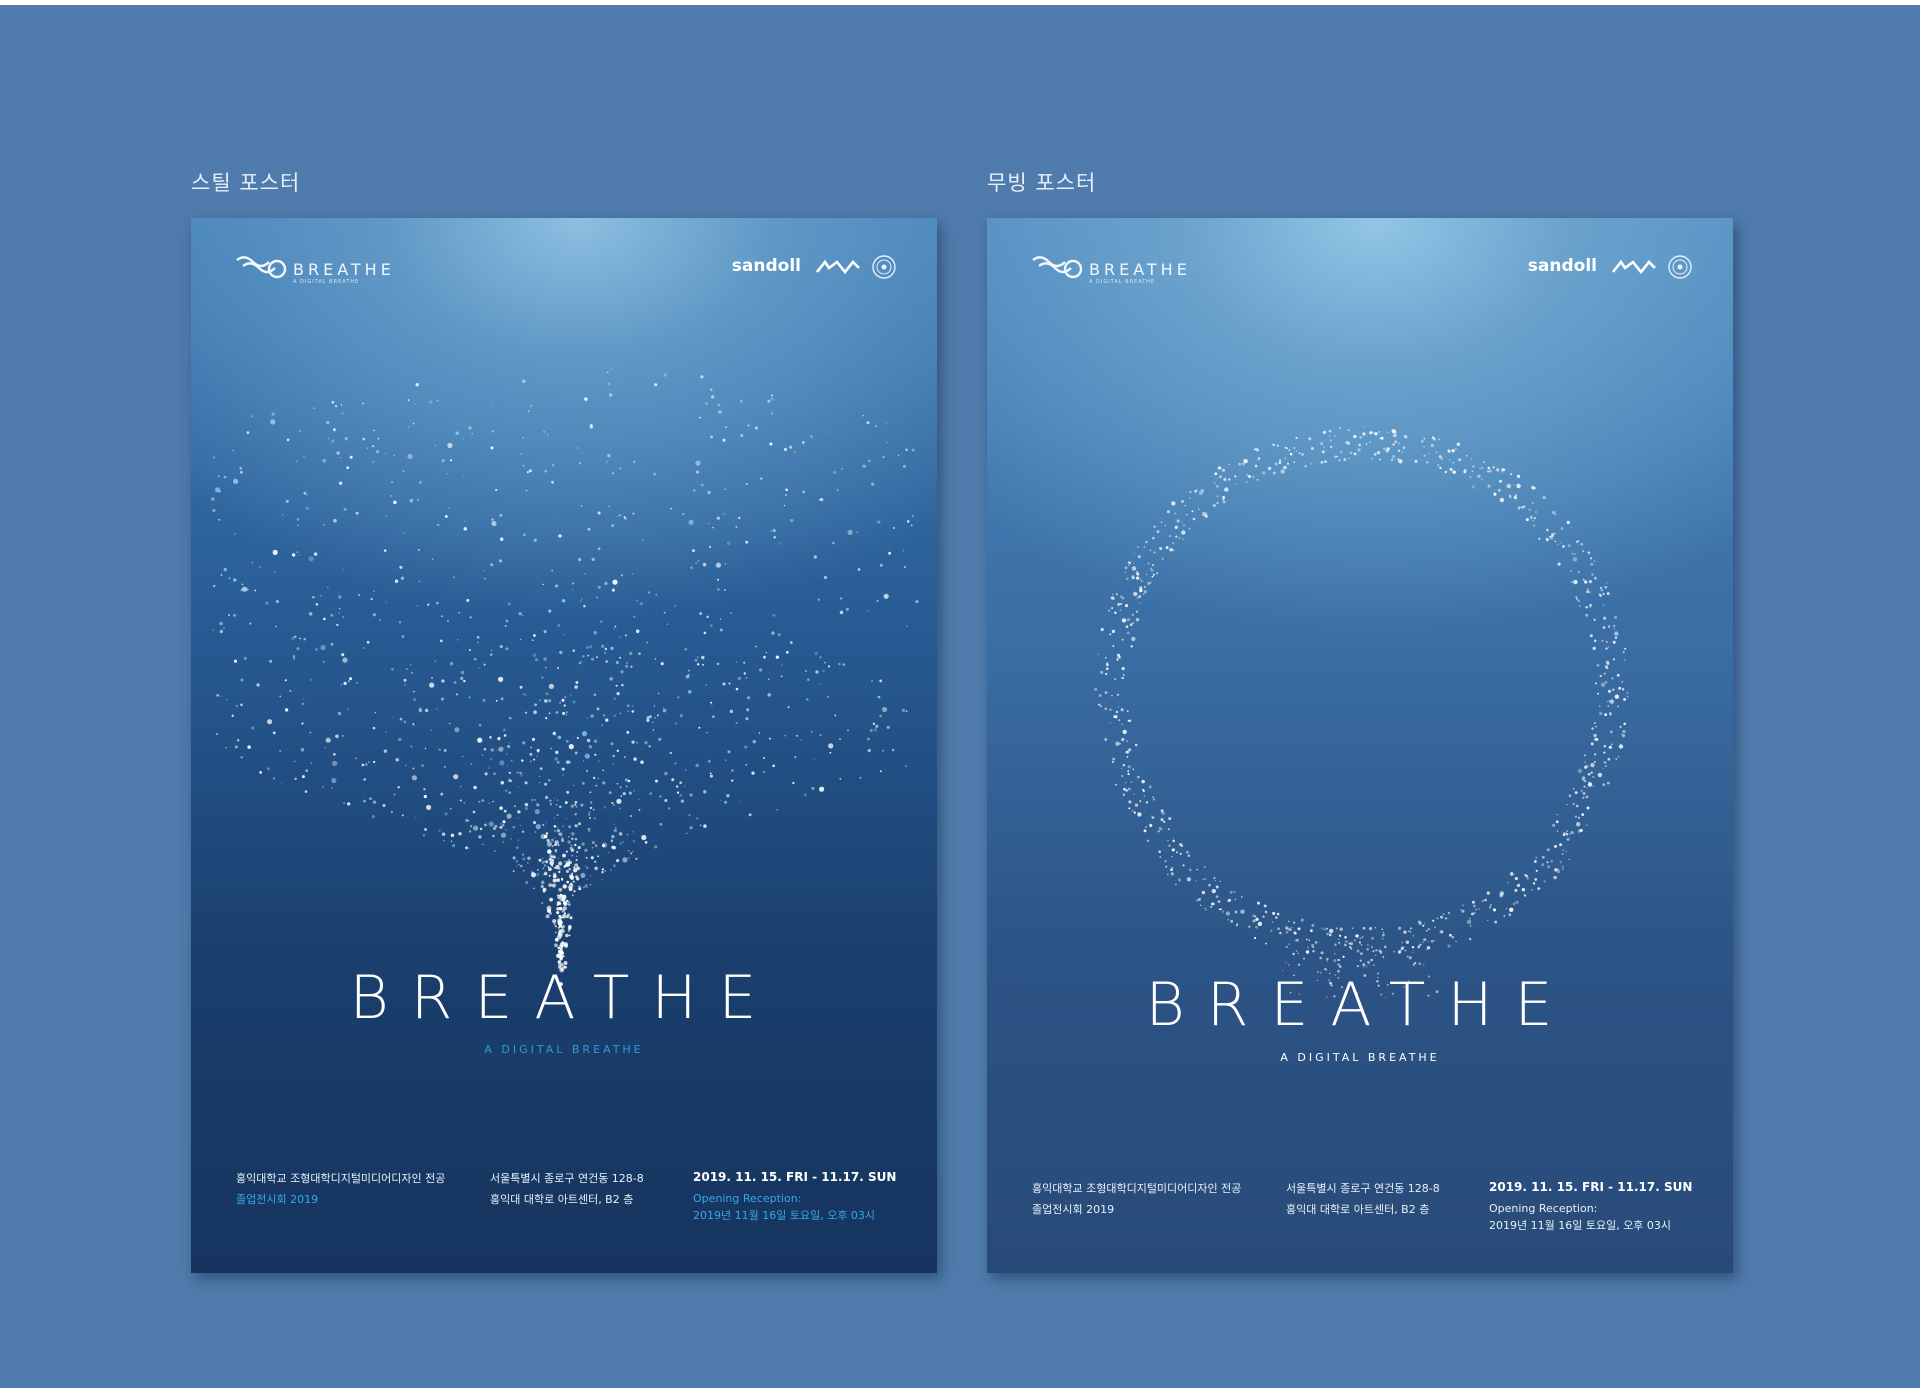  I want to click on moving-poster-label: 무빙 포스터, so click(1042, 183).